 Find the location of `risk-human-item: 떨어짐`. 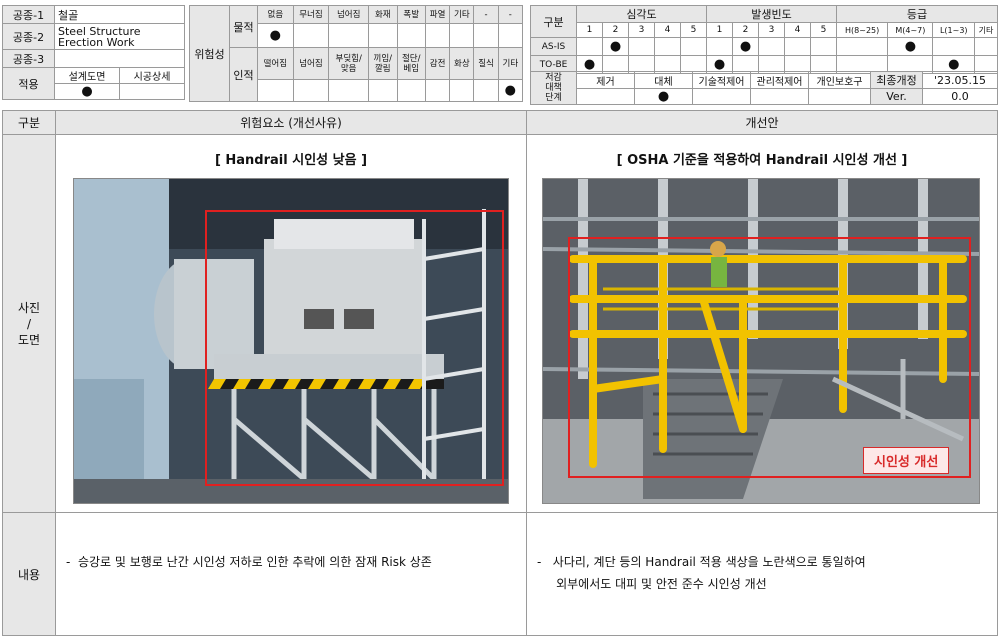

risk-human-item: 떨어짐 is located at coordinates (275, 63).